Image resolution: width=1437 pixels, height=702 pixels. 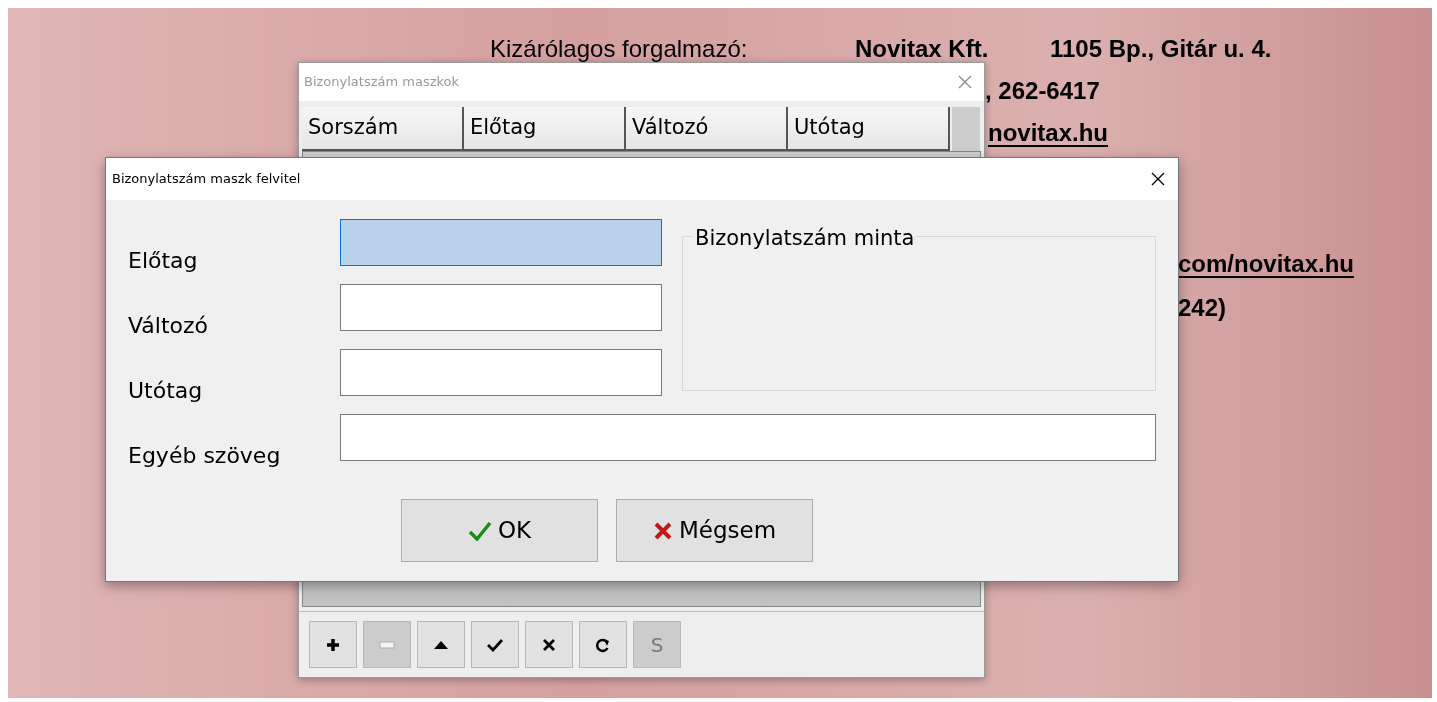 What do you see at coordinates (166, 391) in the screenshot?
I see `field-label: Utótag` at bounding box center [166, 391].